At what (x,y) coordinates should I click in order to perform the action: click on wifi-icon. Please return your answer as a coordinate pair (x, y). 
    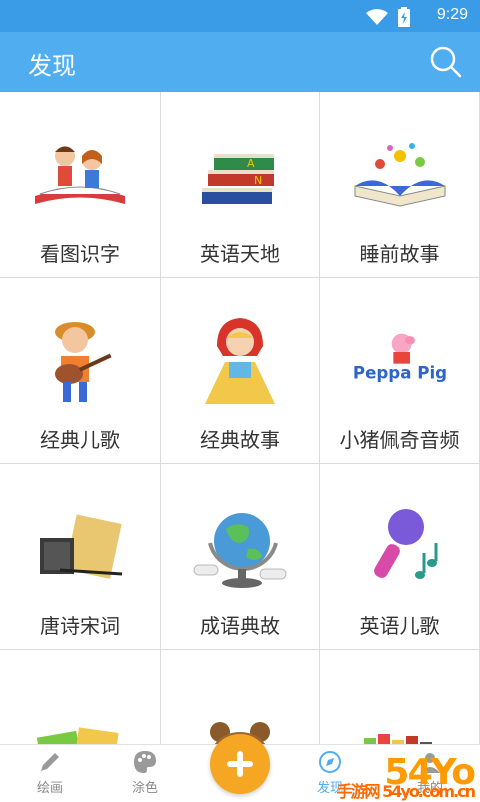
    Looking at the image, I should click on (377, 17).